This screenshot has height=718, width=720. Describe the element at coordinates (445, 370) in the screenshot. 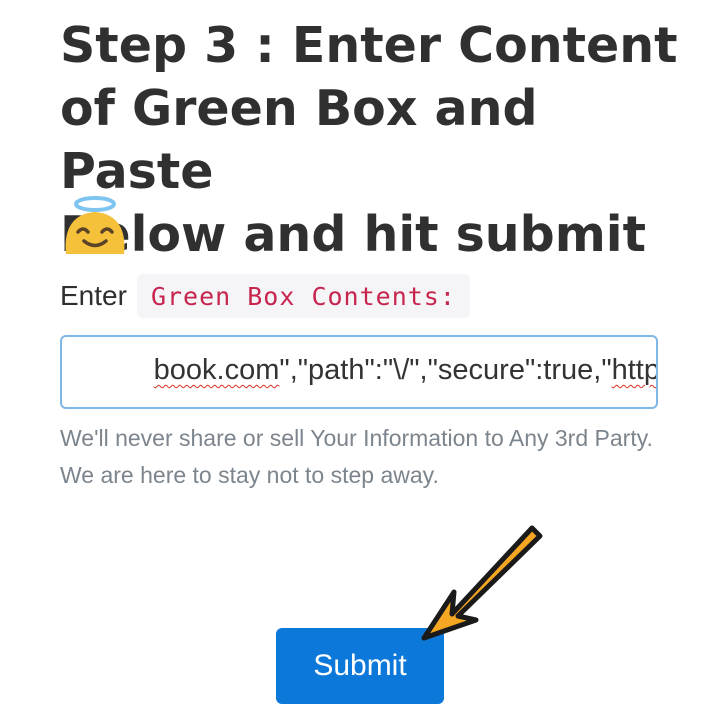

I see `input-value-part-2: ","path":"\/","secure":true,"` at that location.